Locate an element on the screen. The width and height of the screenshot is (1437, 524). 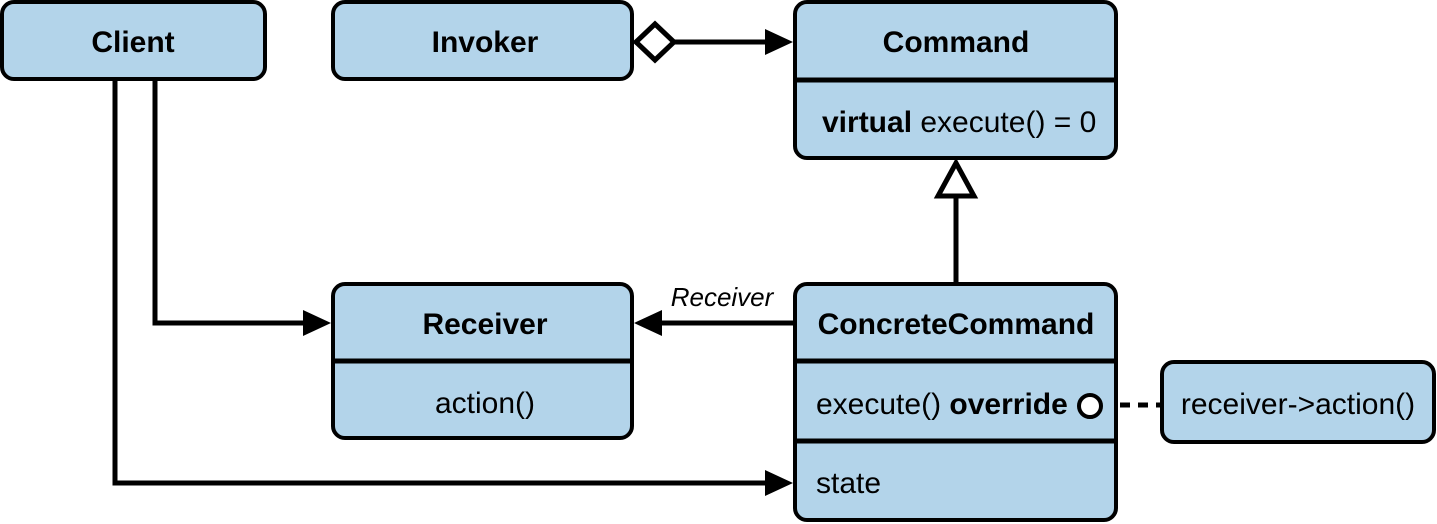
inheritance-arrow is located at coordinates (956, 220).